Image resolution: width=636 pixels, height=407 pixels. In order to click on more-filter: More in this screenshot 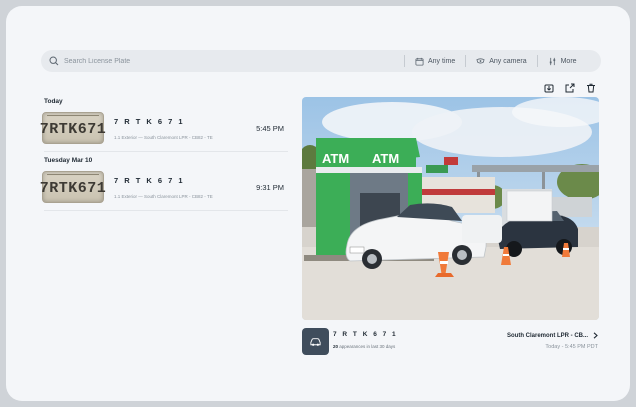, I will do `click(561, 61)`.